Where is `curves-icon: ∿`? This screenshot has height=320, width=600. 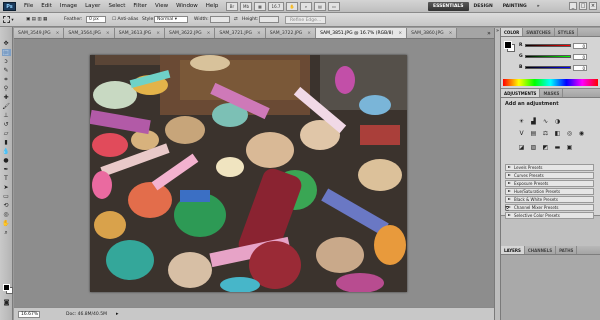 curves-icon: ∿ is located at coordinates (545, 122).